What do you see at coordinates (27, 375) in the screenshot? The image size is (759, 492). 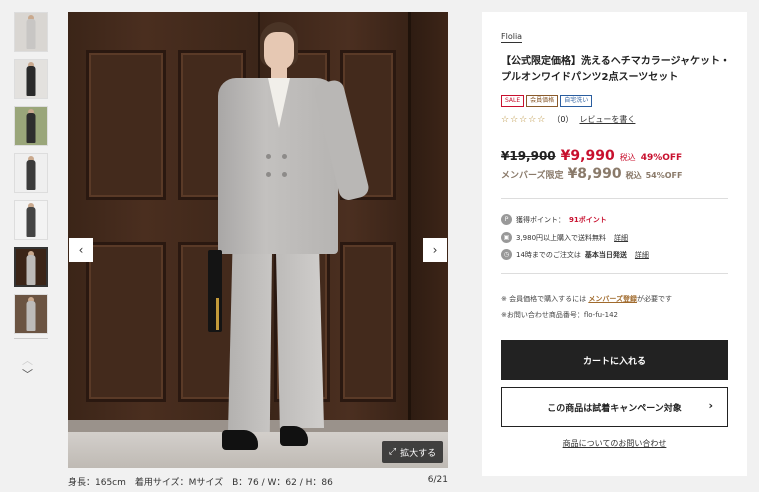 I see `chevron-down-icon: ﹀` at bounding box center [27, 375].